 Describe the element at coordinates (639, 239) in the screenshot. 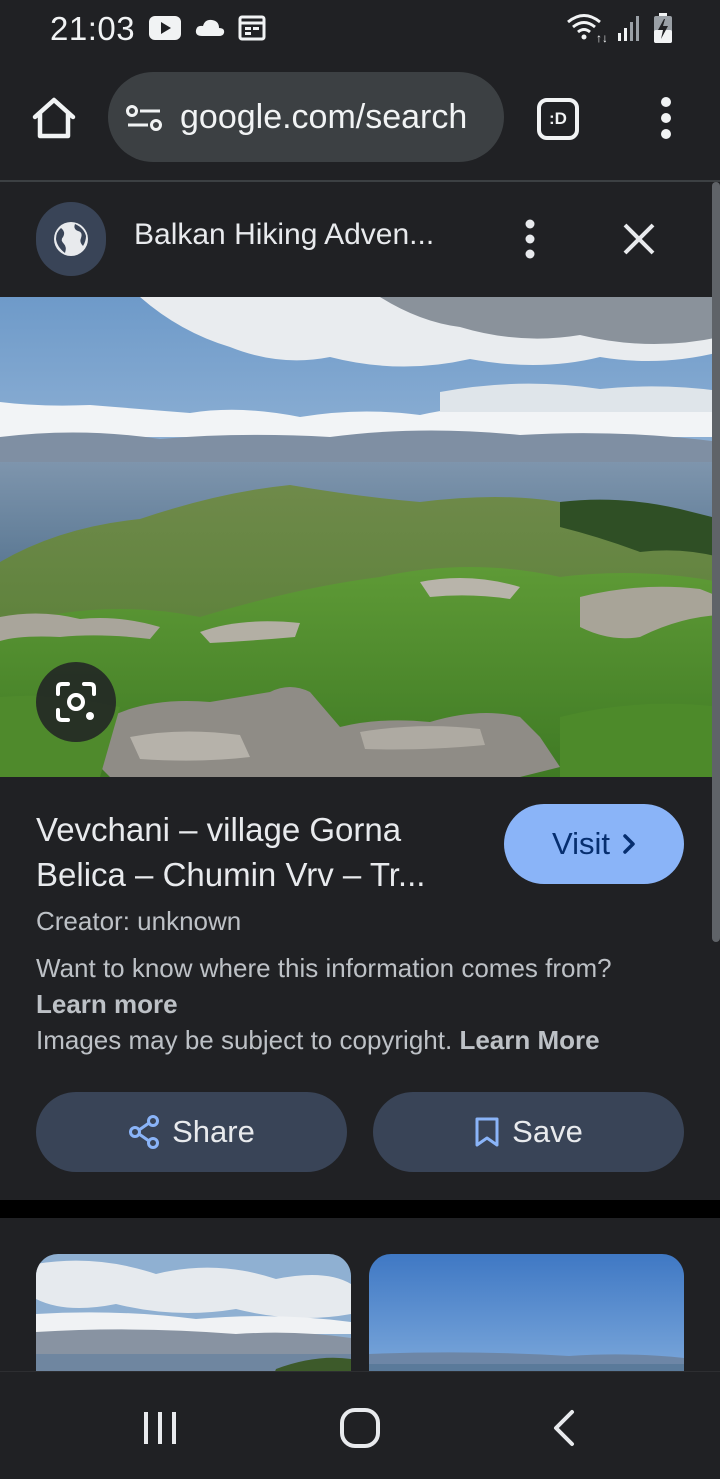

I see `close-icon` at that location.